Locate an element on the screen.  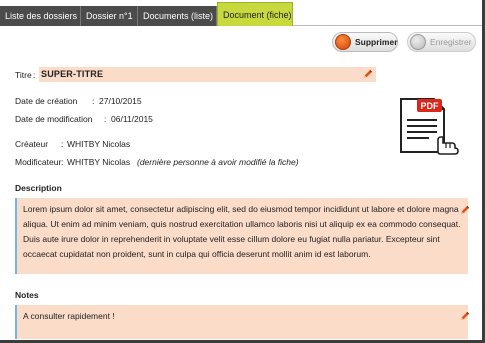
notes-text: A consulter rapidement ! is located at coordinates (69, 316).